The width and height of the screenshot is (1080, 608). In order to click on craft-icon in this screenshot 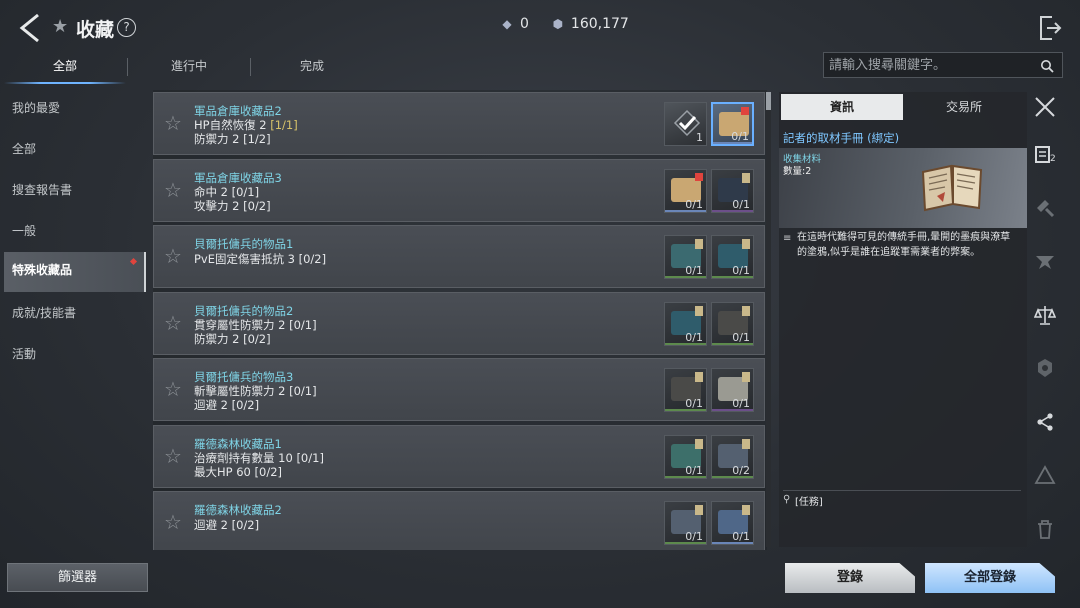, I will do `click(1045, 207)`.